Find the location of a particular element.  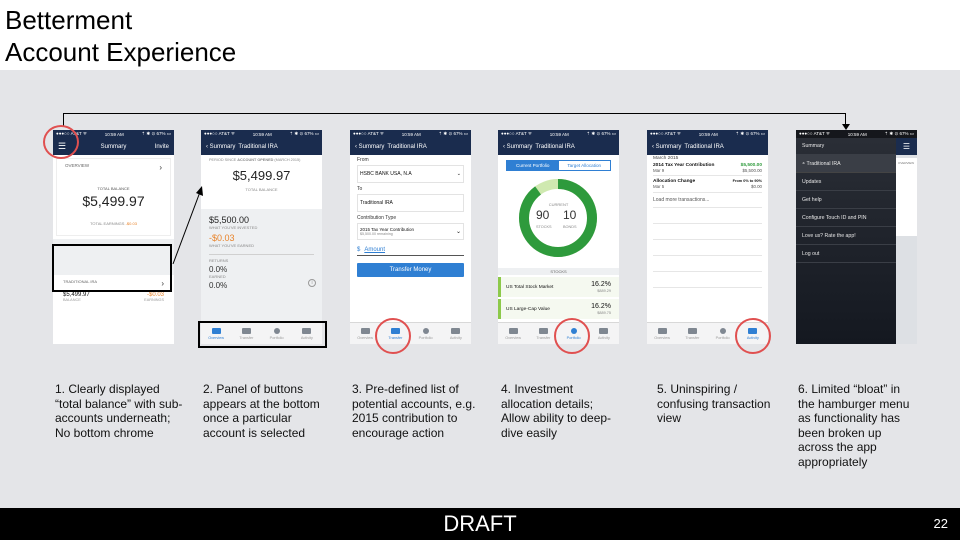

menu-item-rate-app: Love us? Rate the app! is located at coordinates (846, 236).